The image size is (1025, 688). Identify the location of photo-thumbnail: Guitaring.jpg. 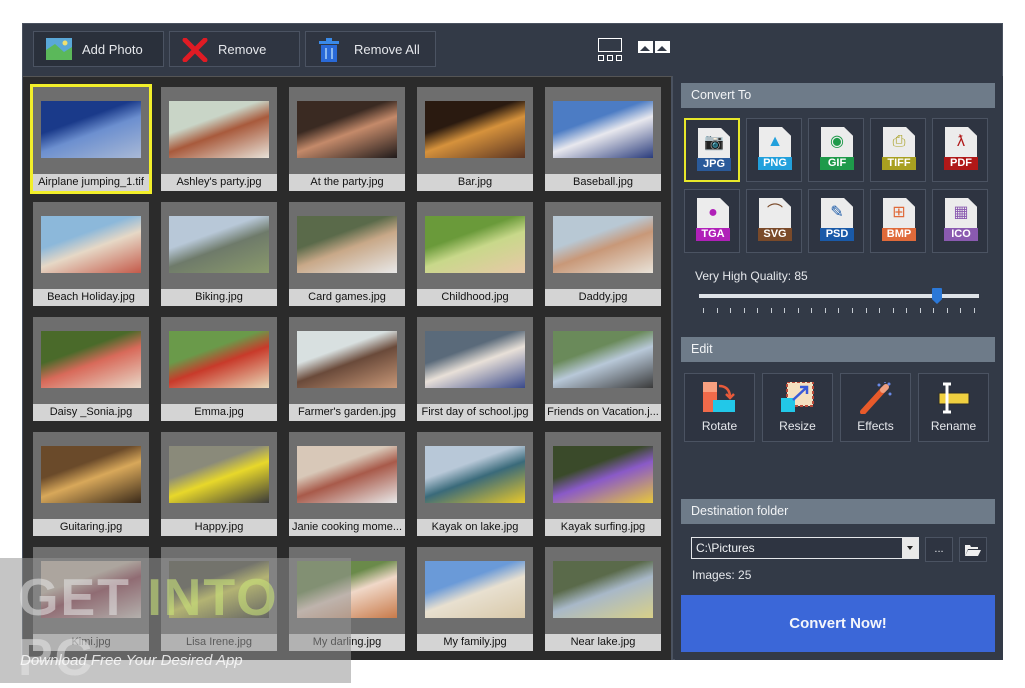
(91, 484).